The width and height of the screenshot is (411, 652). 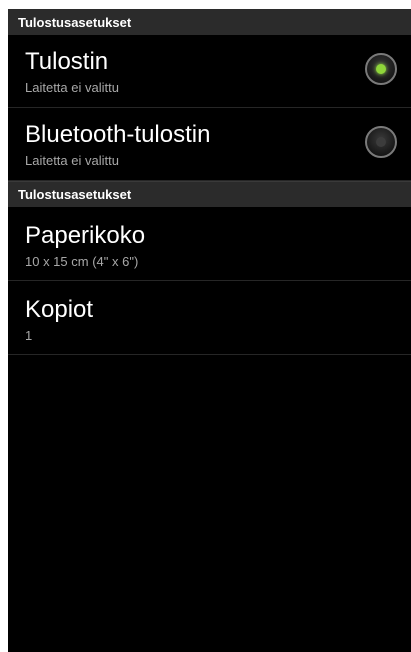 What do you see at coordinates (381, 69) in the screenshot?
I see `radio-on-icon` at bounding box center [381, 69].